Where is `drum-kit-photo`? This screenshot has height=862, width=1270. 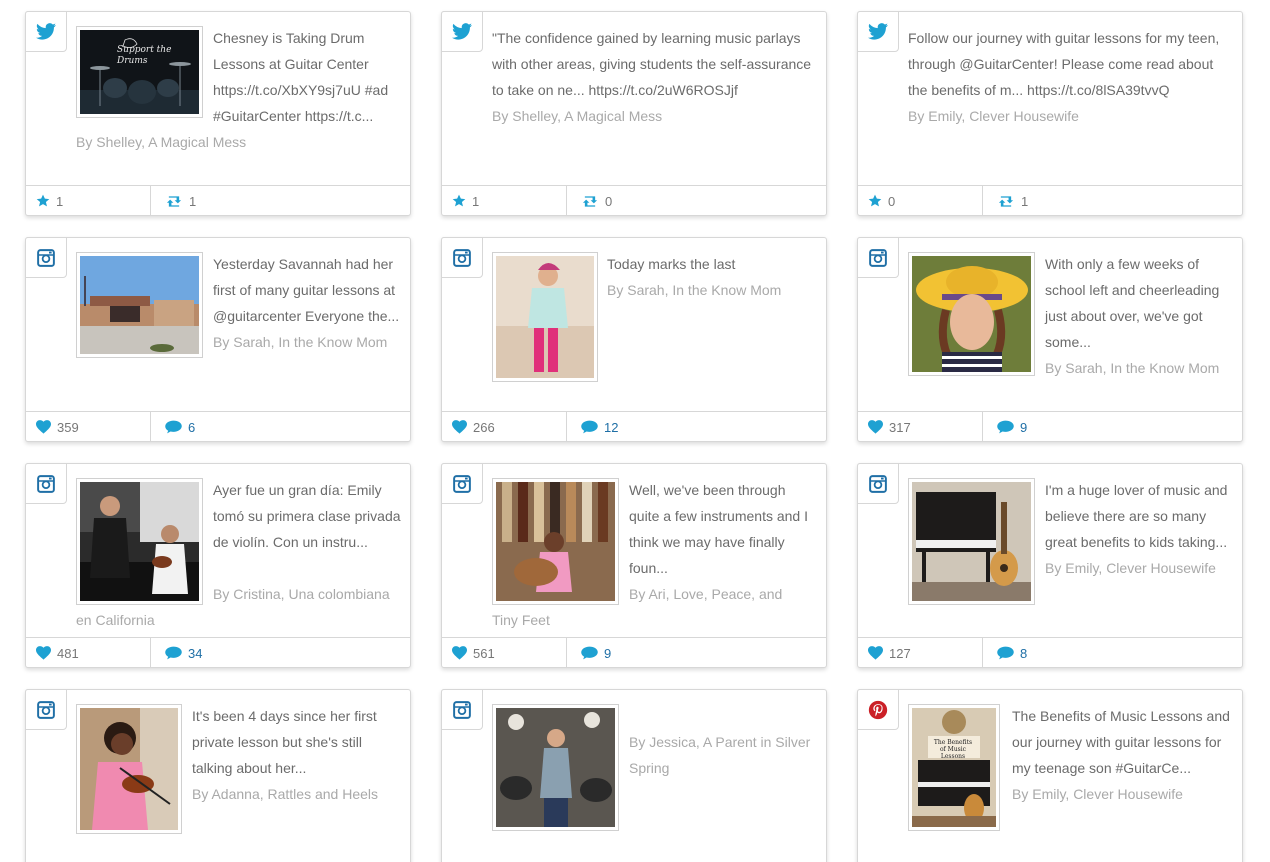
drum-kit-photo is located at coordinates (139, 72).